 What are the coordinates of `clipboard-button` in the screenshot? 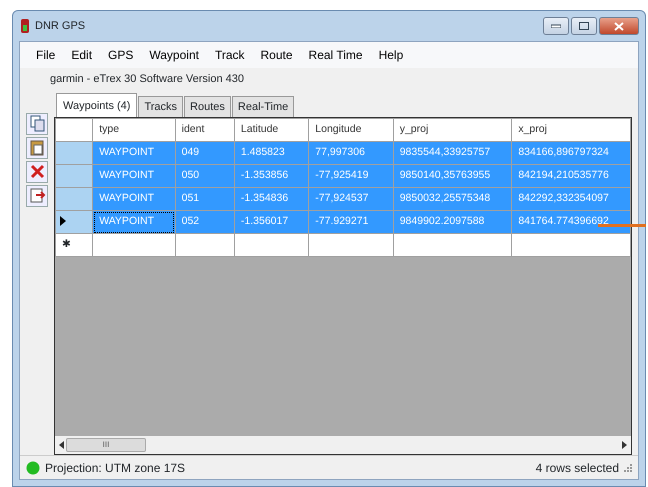 It's located at (37, 147).